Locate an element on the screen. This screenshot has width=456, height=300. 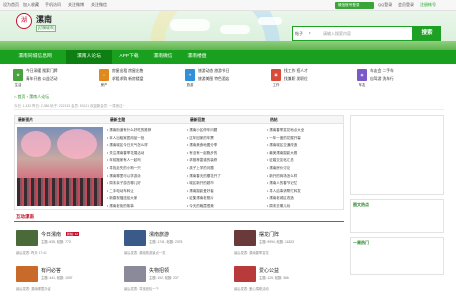
list-item: • 过年回家的车票 is located at coordinates (226, 139).